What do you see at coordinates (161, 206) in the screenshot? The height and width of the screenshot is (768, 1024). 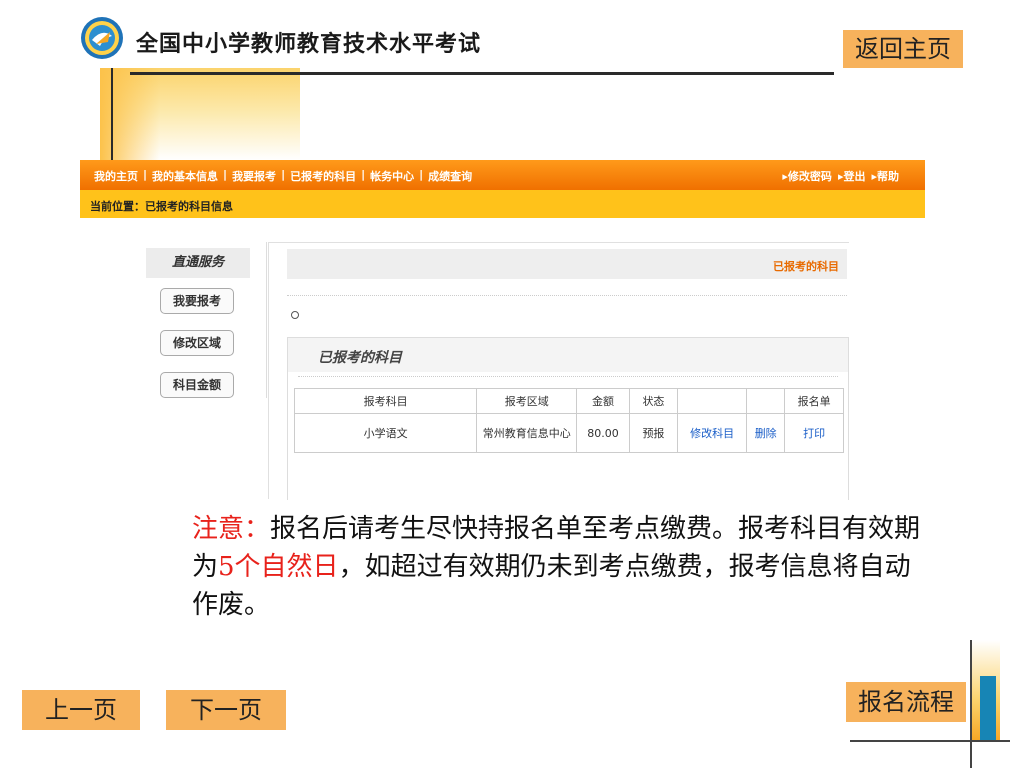 I see `breadcrumb: 当前位置：已报考的科目信息` at bounding box center [161, 206].